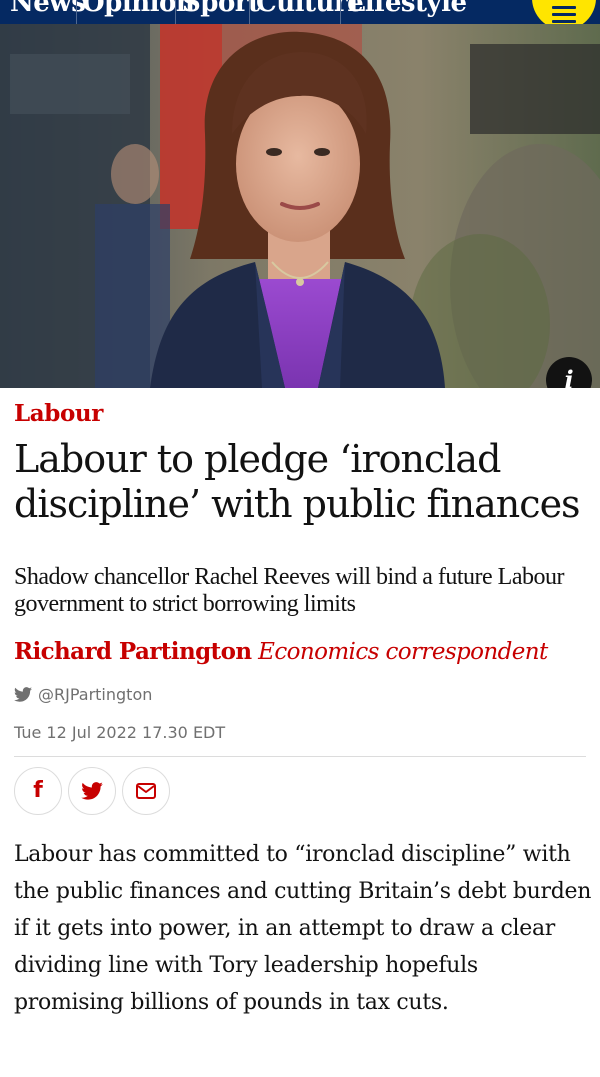  What do you see at coordinates (95, 694) in the screenshot?
I see `twitter-handle: @RJPartington` at bounding box center [95, 694].